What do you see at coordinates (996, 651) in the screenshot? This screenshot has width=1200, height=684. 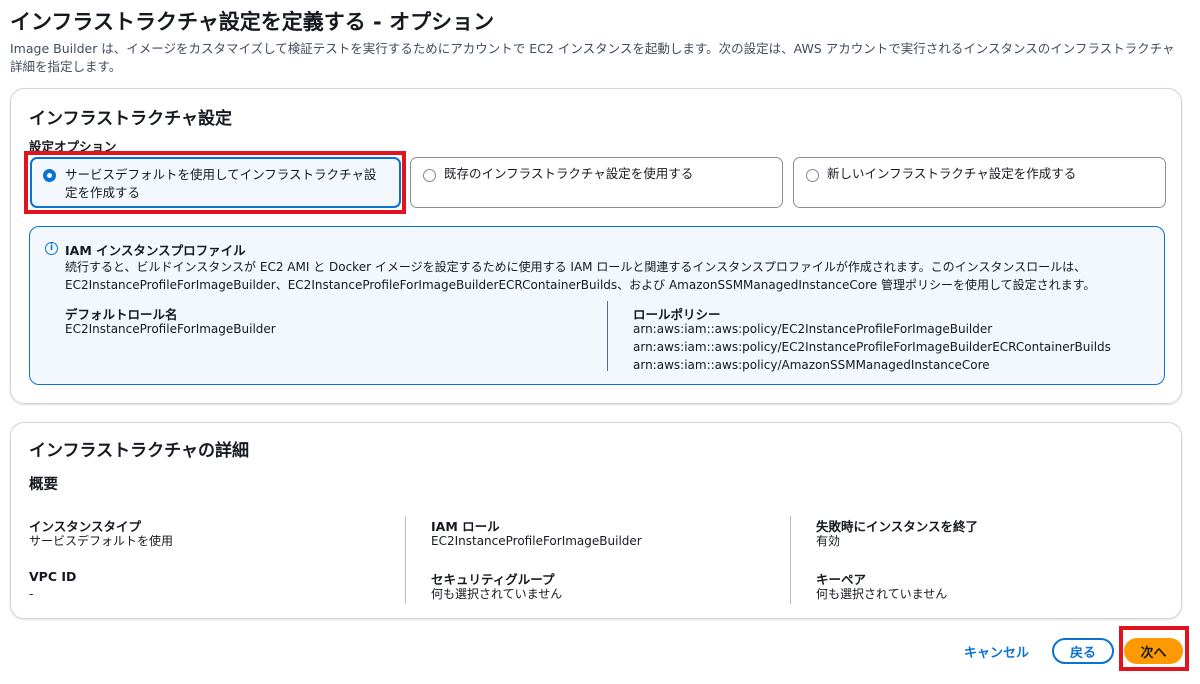 I see `cancel-link: キャンセル` at bounding box center [996, 651].